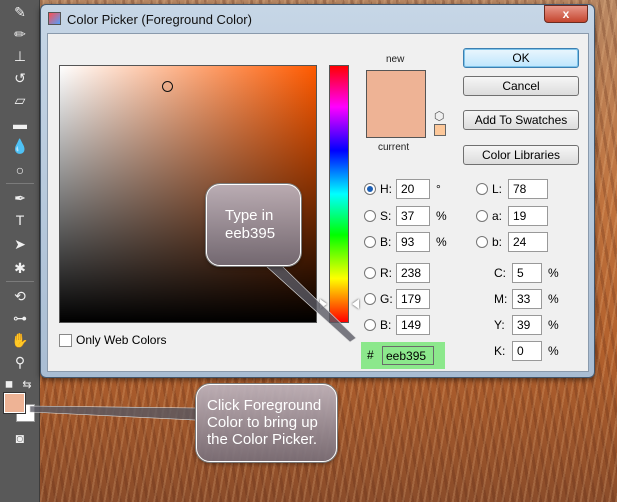 This screenshot has height=502, width=617. What do you see at coordinates (370, 242) in the screenshot?
I see `brightness-radio` at bounding box center [370, 242].